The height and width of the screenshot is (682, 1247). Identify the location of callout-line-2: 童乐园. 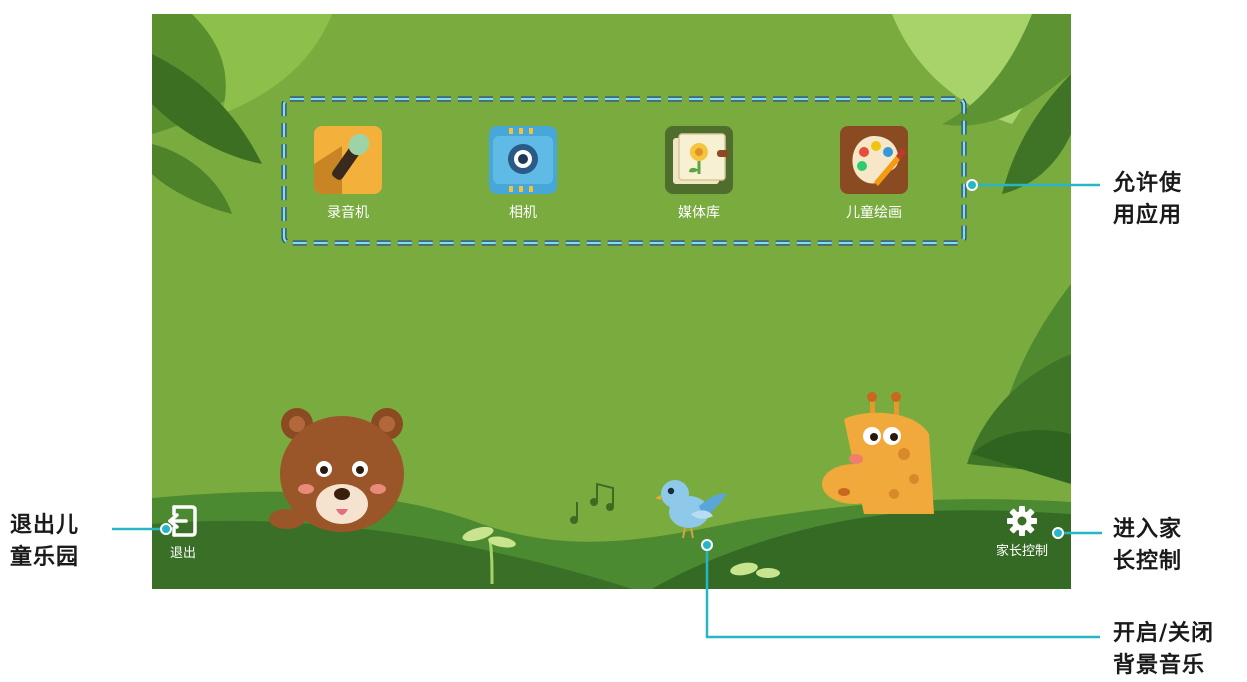
(45, 557).